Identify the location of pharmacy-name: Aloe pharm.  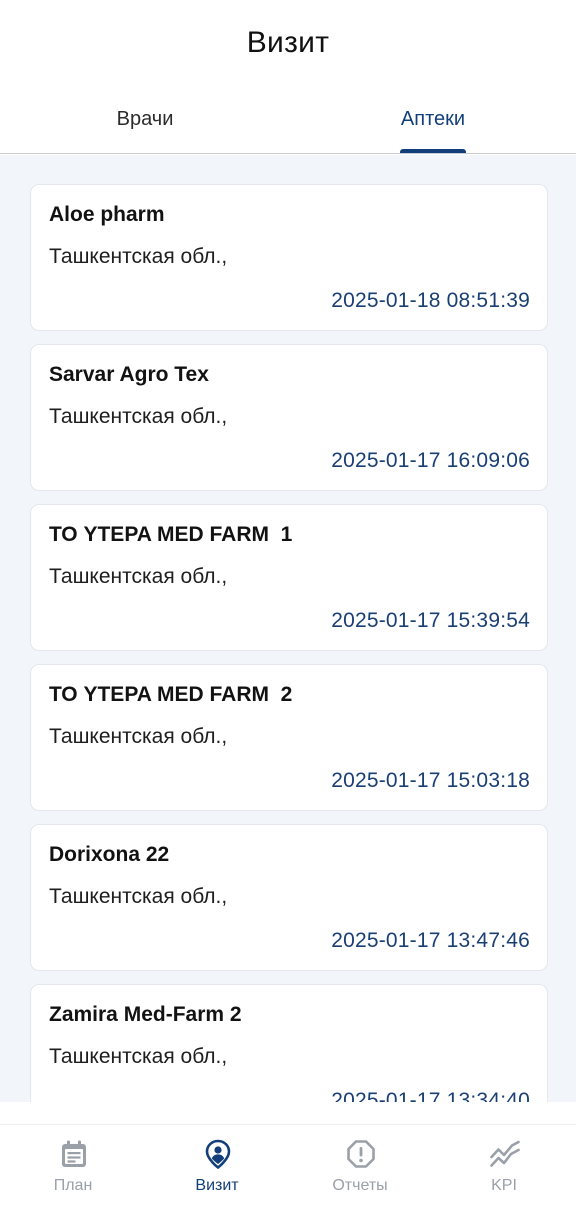
(107, 214).